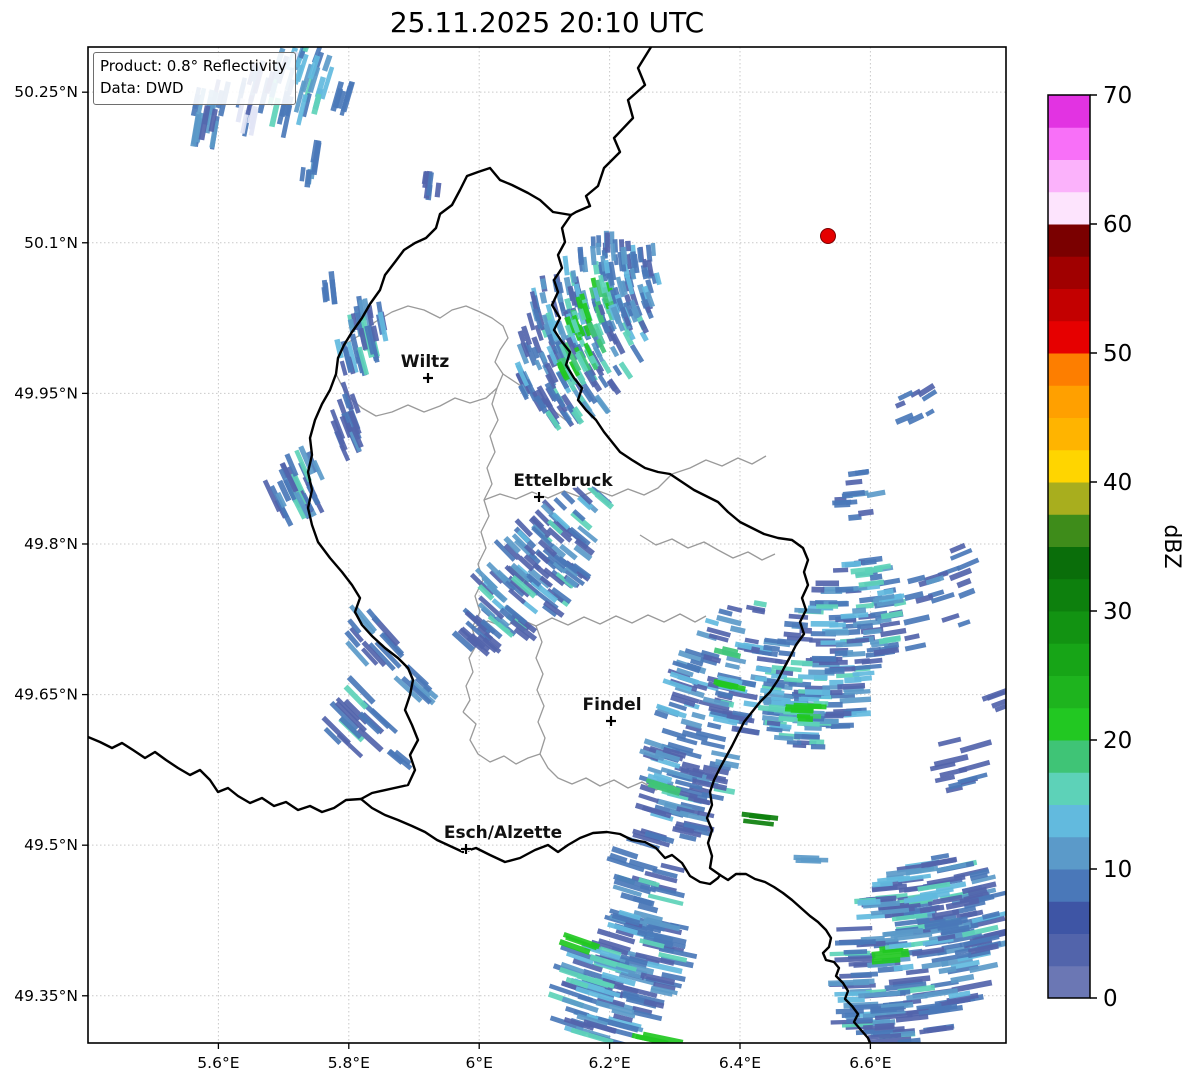 The width and height of the screenshot is (1184, 1081). What do you see at coordinates (1117, 225) in the screenshot?
I see `colorbar-tick-label: 60` at bounding box center [1117, 225].